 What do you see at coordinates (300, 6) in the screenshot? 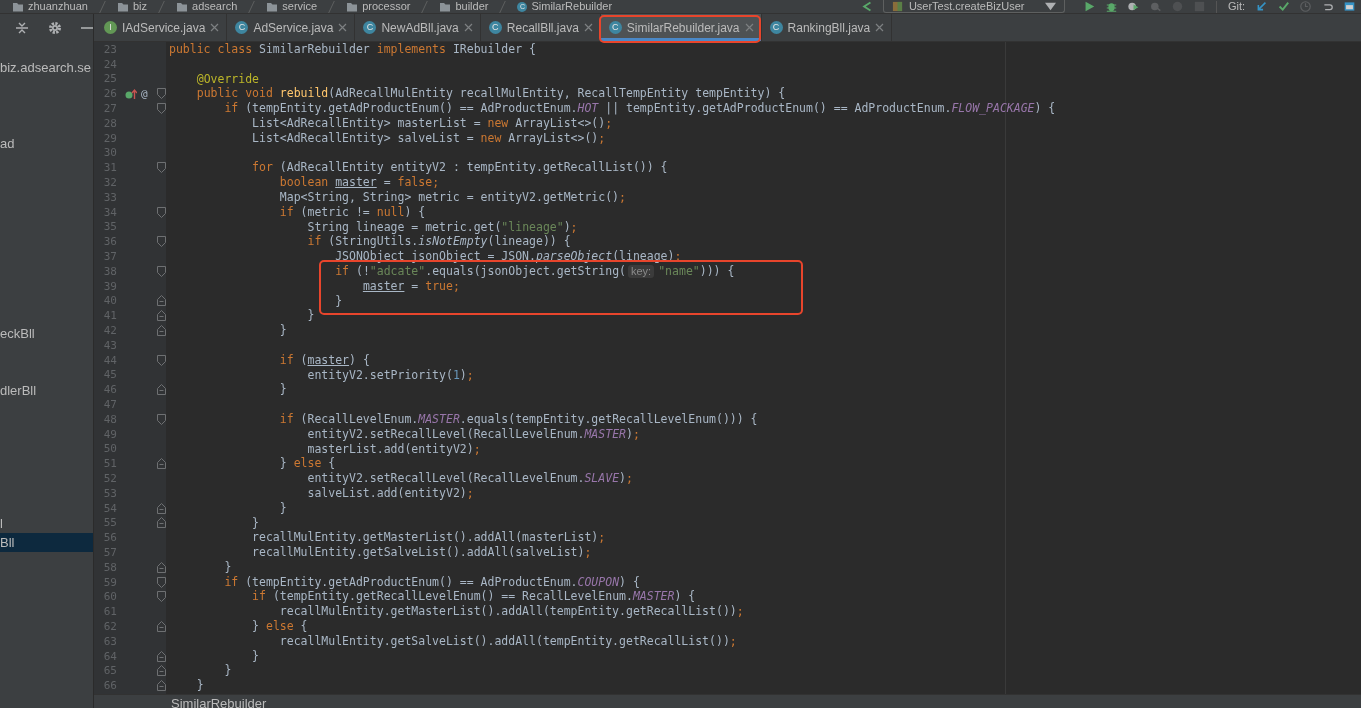
I see `breadcrumb-item: service` at bounding box center [300, 6].